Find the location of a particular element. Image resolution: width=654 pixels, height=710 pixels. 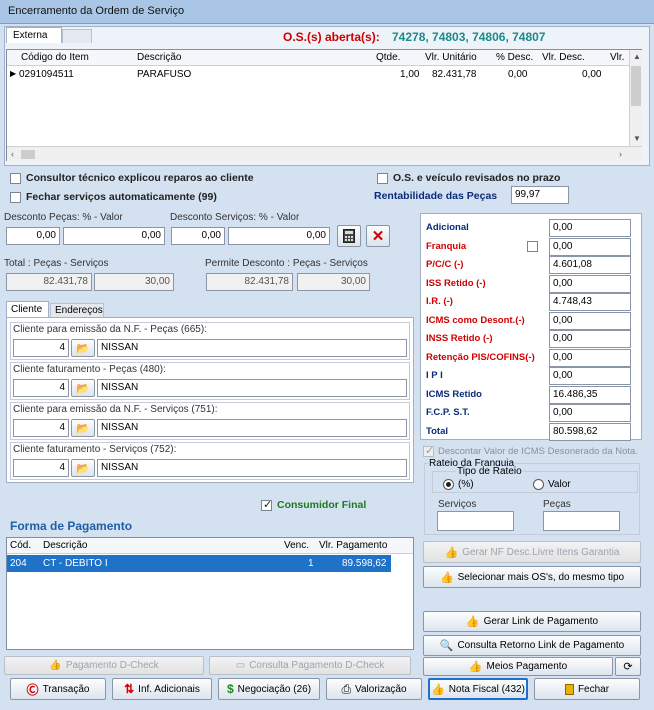

desconto-servicos-label: Desconto Serviços: % - Valor is located at coordinates (235, 217).